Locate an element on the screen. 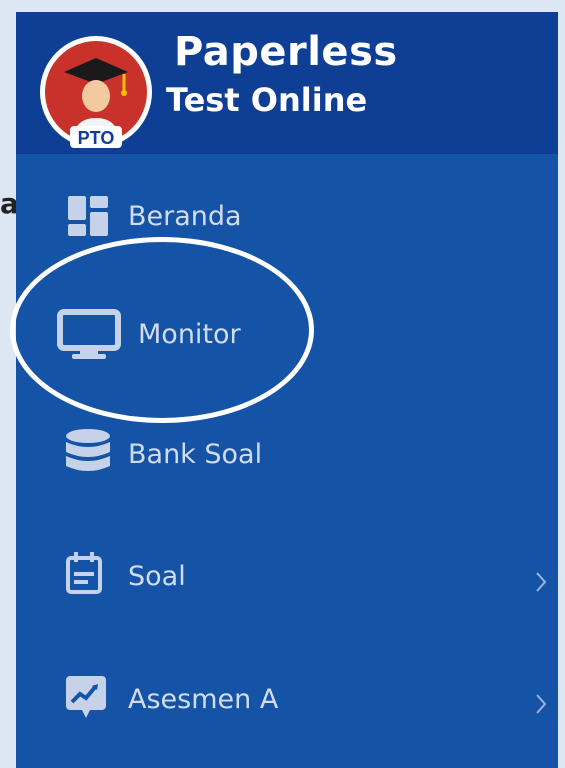 Image resolution: width=565 pixels, height=768 pixels. sidebar-item-bank-soal: Bank Soal is located at coordinates (287, 452).